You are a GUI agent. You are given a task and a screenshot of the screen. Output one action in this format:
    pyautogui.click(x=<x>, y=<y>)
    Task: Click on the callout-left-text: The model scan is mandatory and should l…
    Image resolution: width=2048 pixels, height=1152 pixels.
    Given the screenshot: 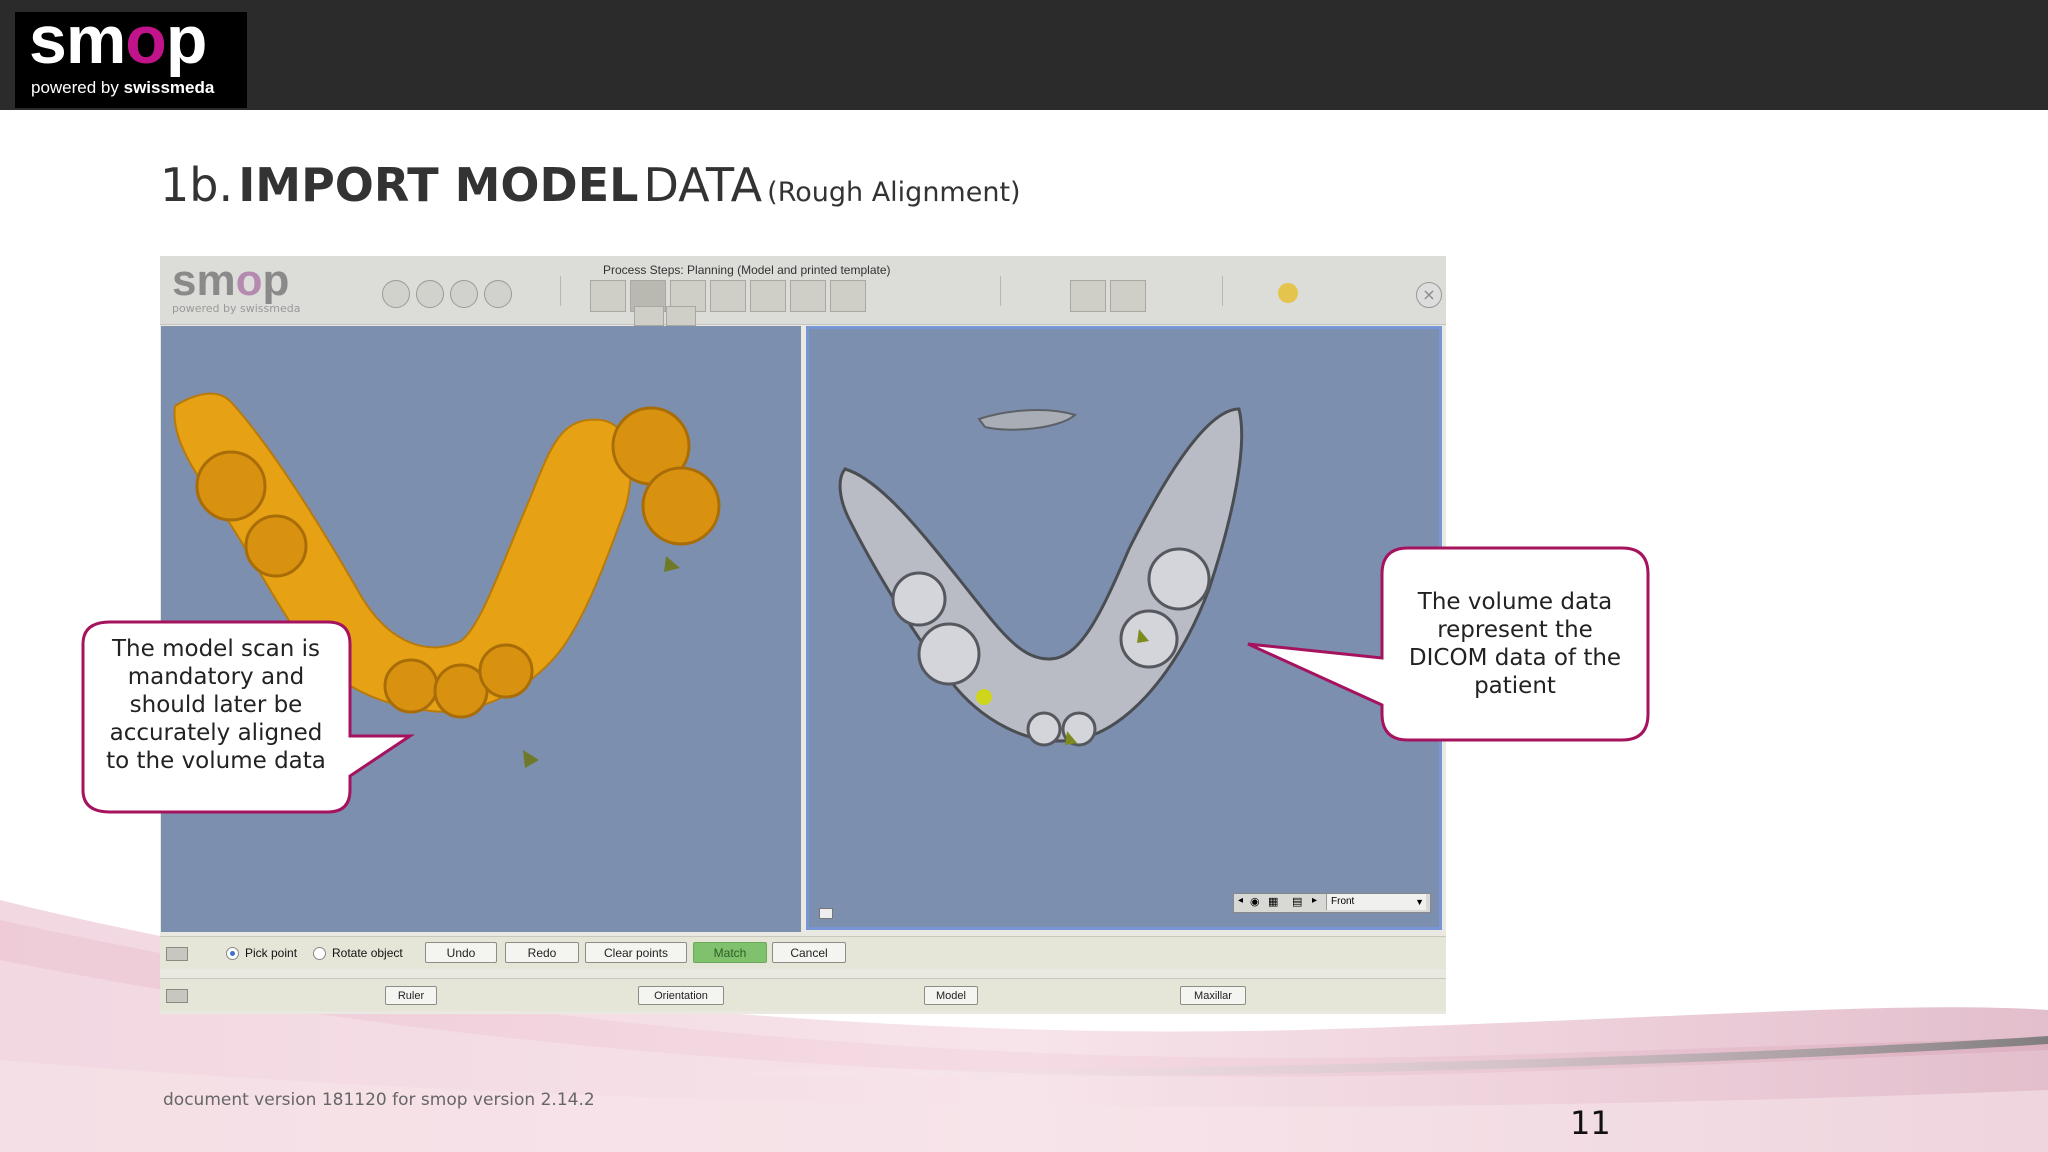 What is the action you would take?
    pyautogui.click(x=216, y=705)
    